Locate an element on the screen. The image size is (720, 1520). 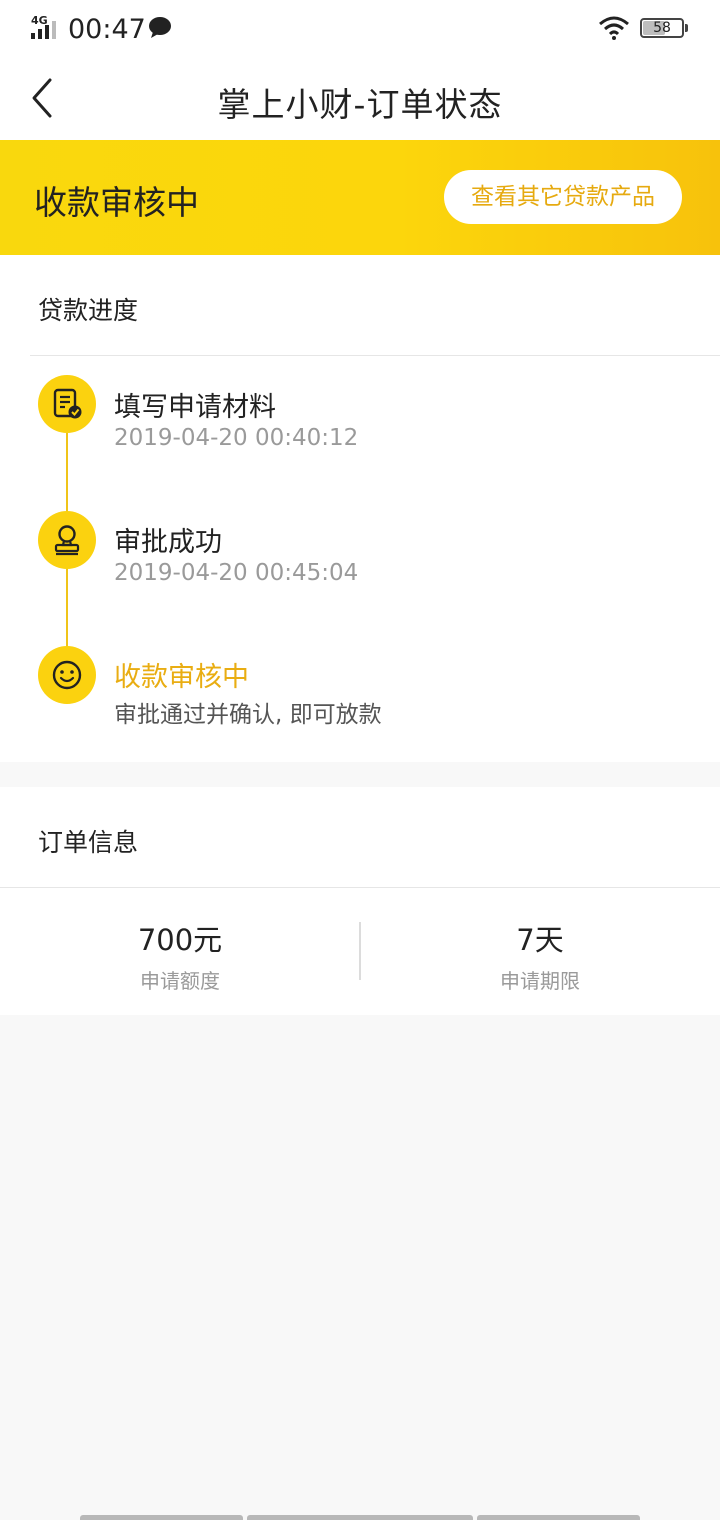
page-title: 掌上小财-订单状态 is located at coordinates (360, 104).